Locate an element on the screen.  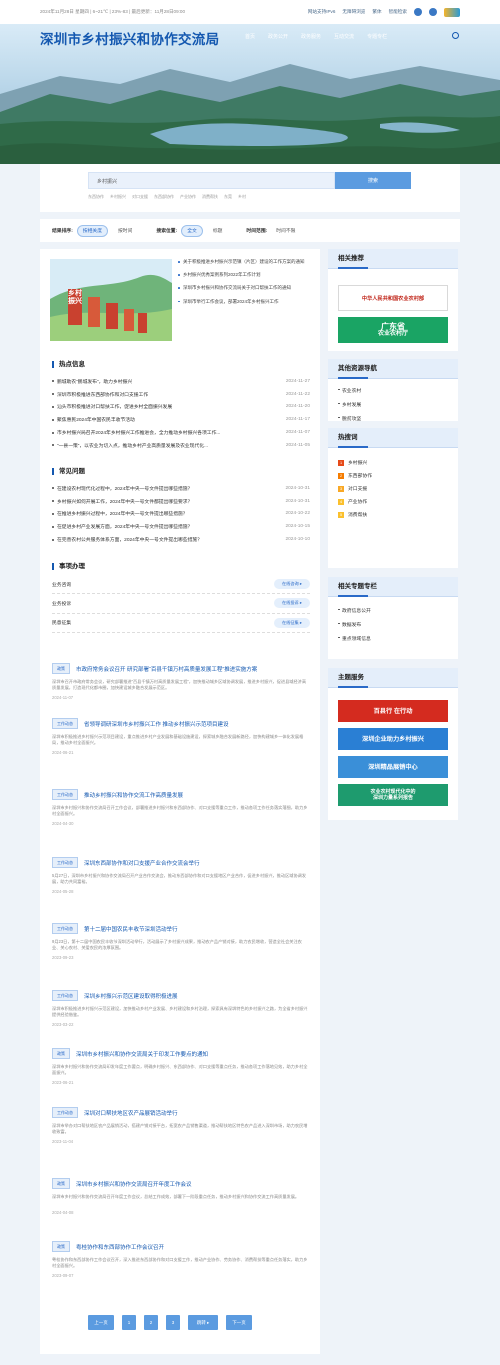
topic-link: 数据发布 is located at coordinates (393, 624).